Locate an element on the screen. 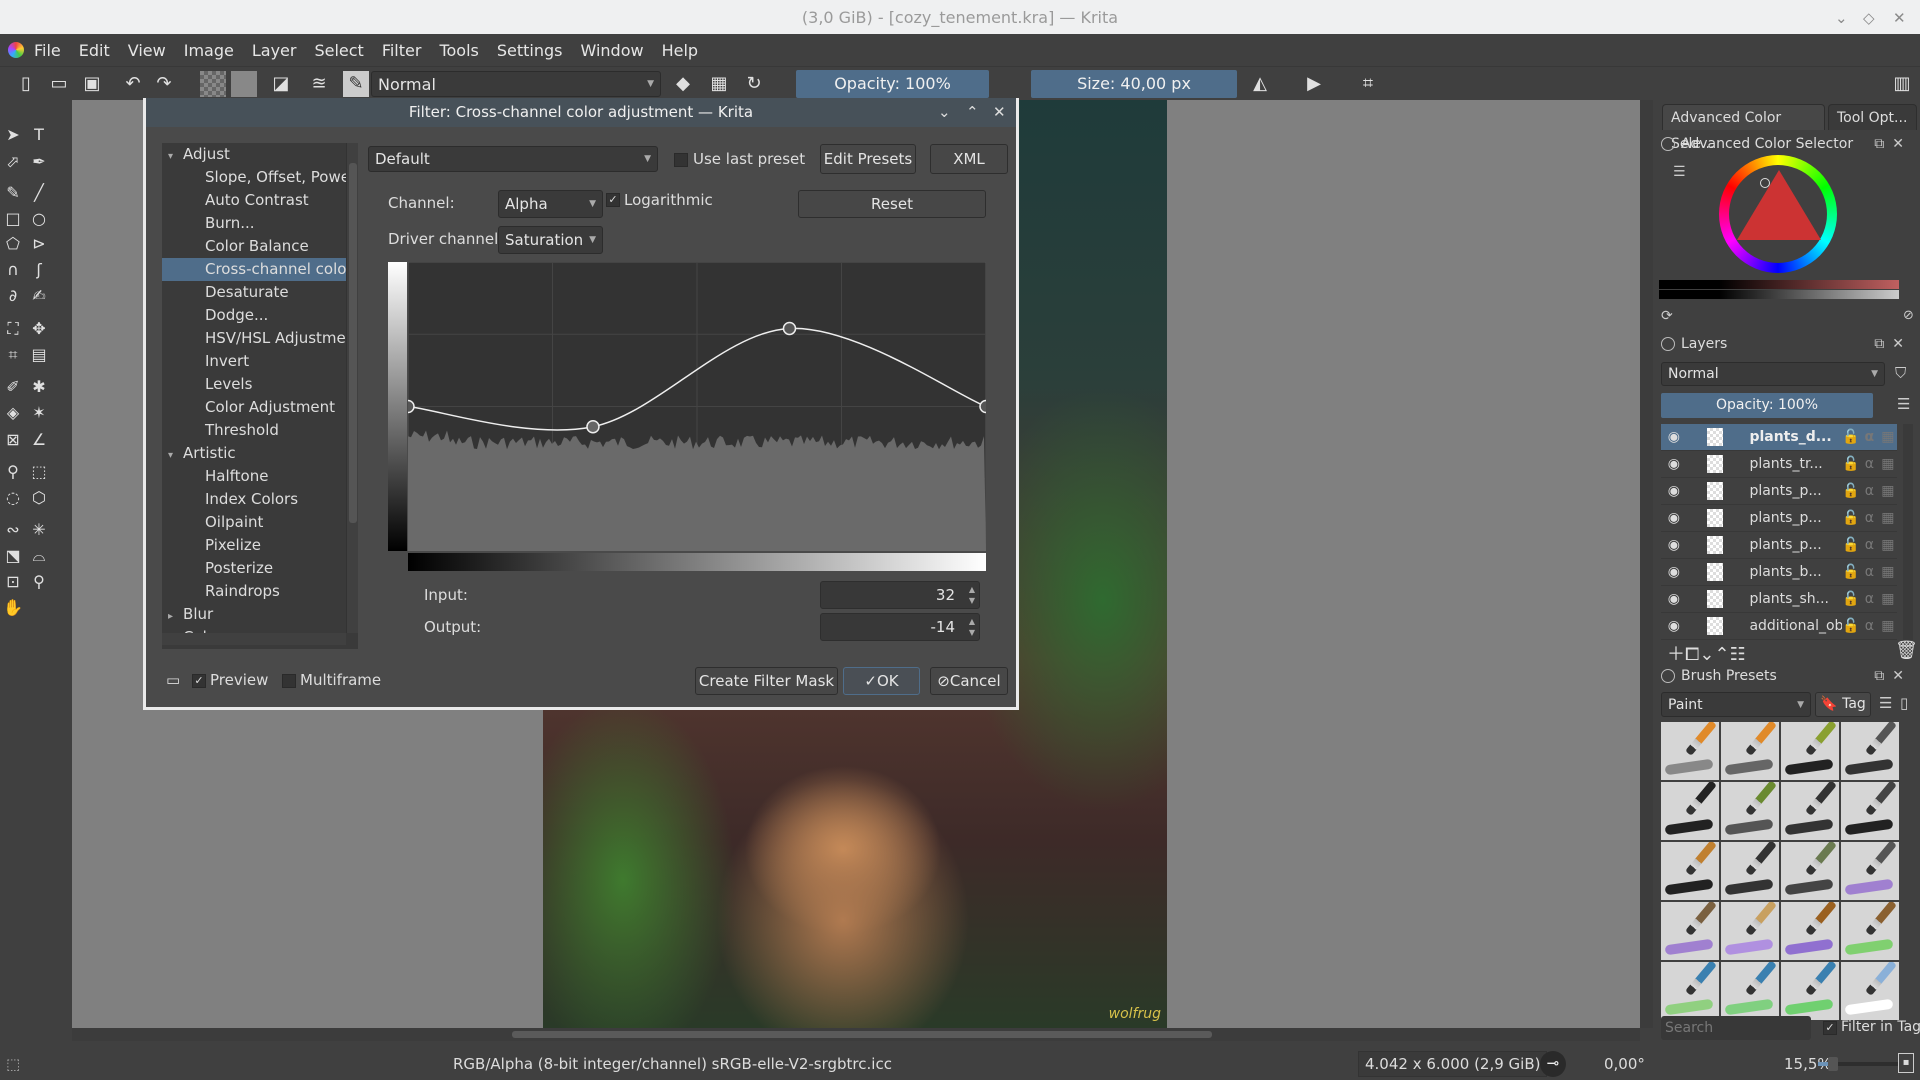 This screenshot has height=1080, width=1920. ok-button: ✓OK is located at coordinates (881, 681).